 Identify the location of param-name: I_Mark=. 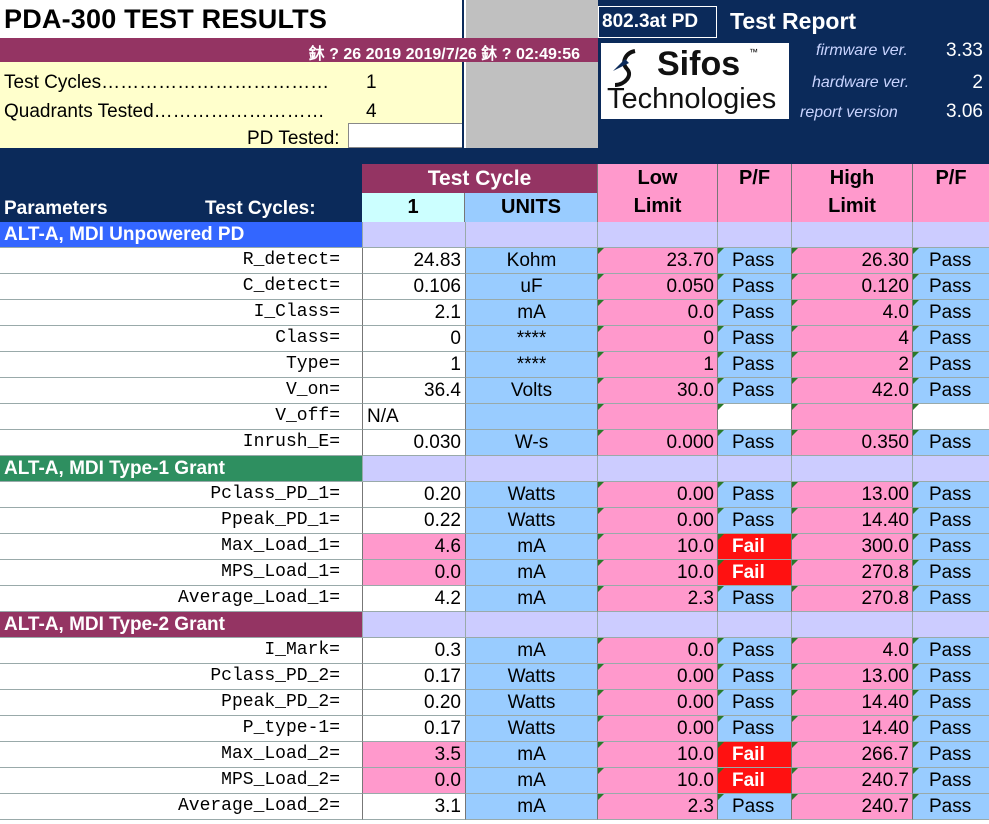
(181, 651).